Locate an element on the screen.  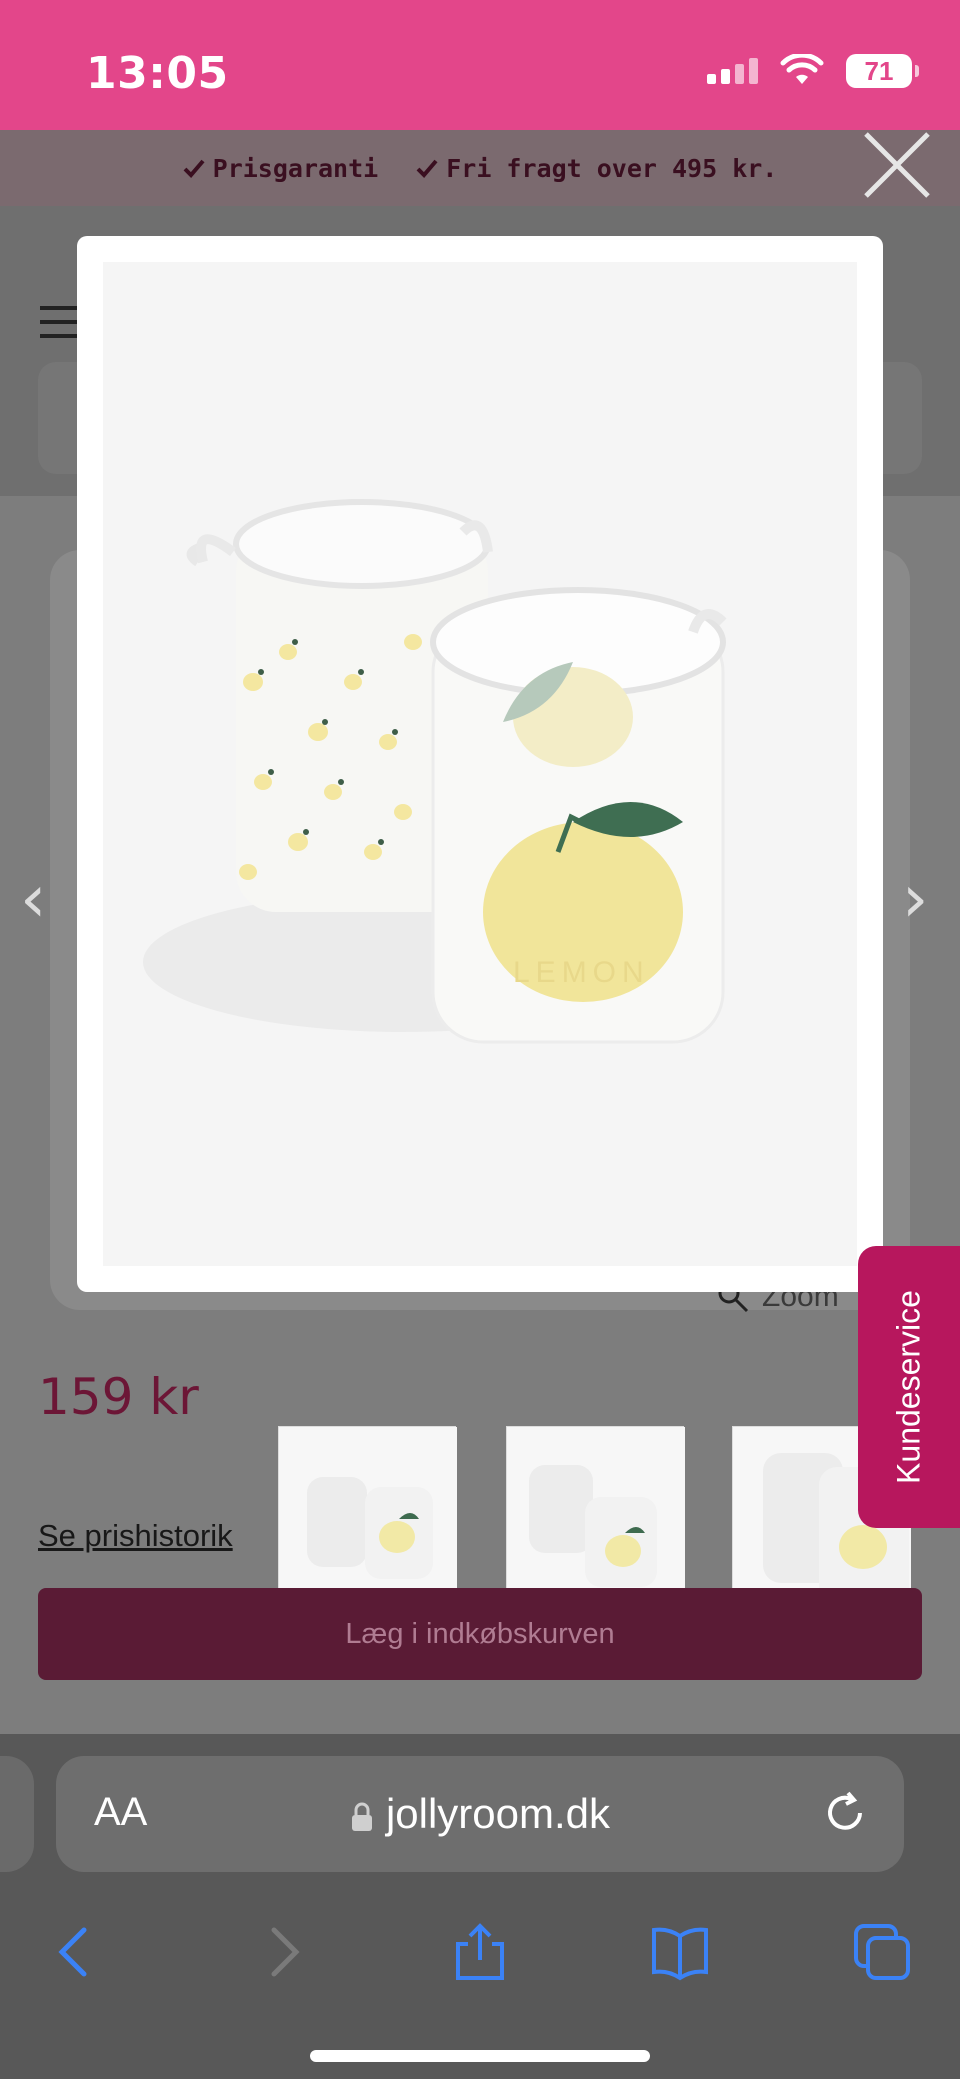
promo-text: Fri fragt over 495 kr. is located at coordinates (612, 168).